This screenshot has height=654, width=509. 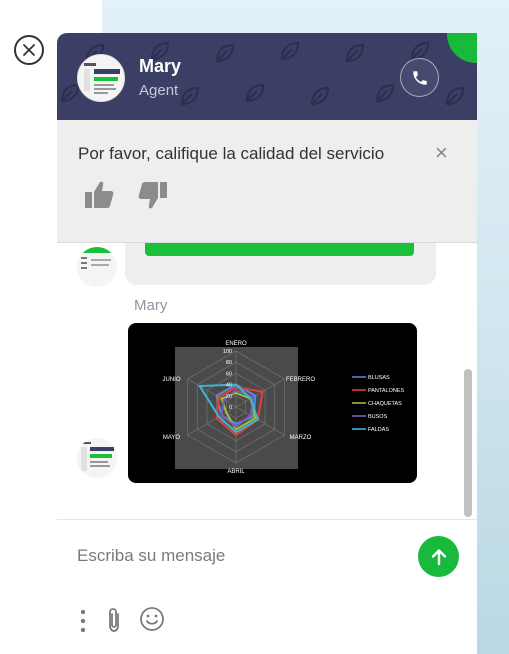 I want to click on radar-axis-label: JUNIO, so click(x=172, y=380).